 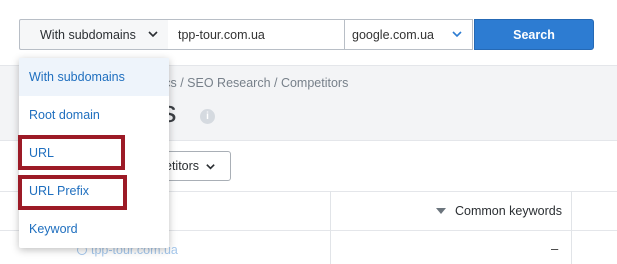 I want to click on scope-option-with-subdomains: With subdomains, so click(x=94, y=77).